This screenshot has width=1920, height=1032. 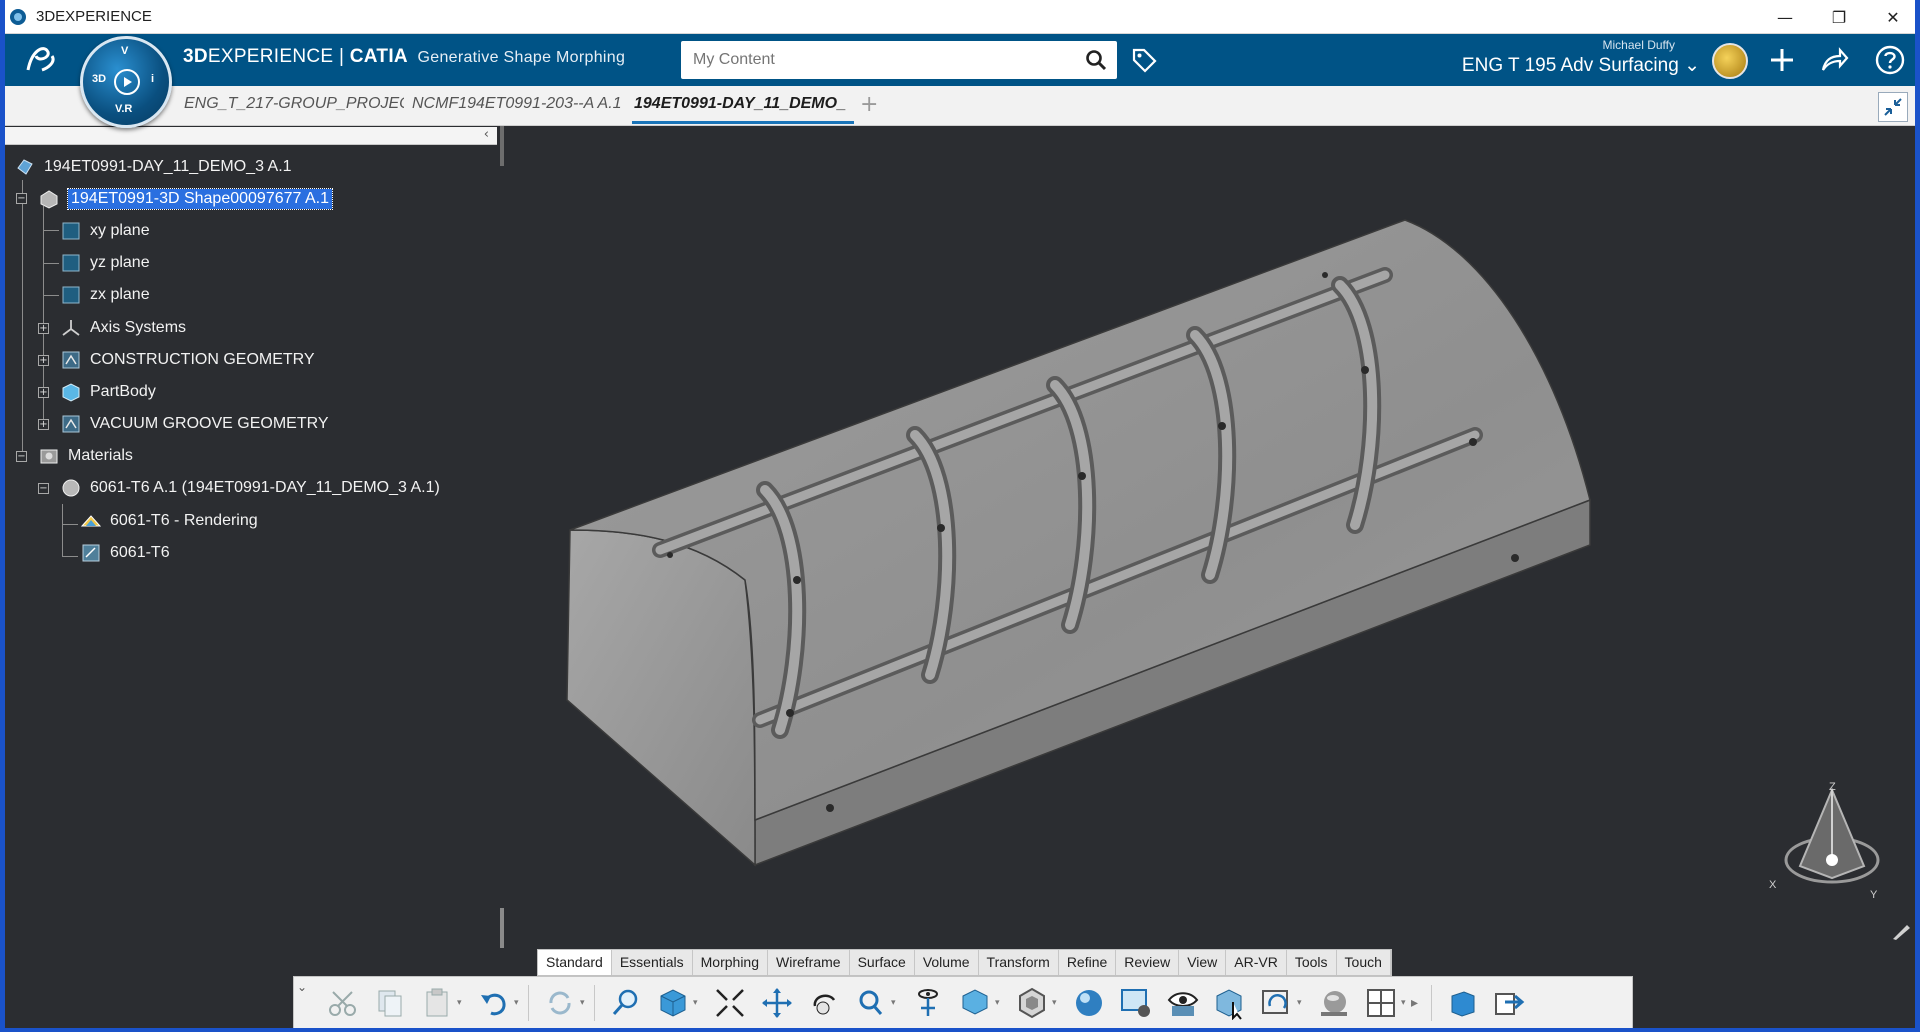 What do you see at coordinates (1256, 962) in the screenshot?
I see `tab-ar-vr: AR-VR` at bounding box center [1256, 962].